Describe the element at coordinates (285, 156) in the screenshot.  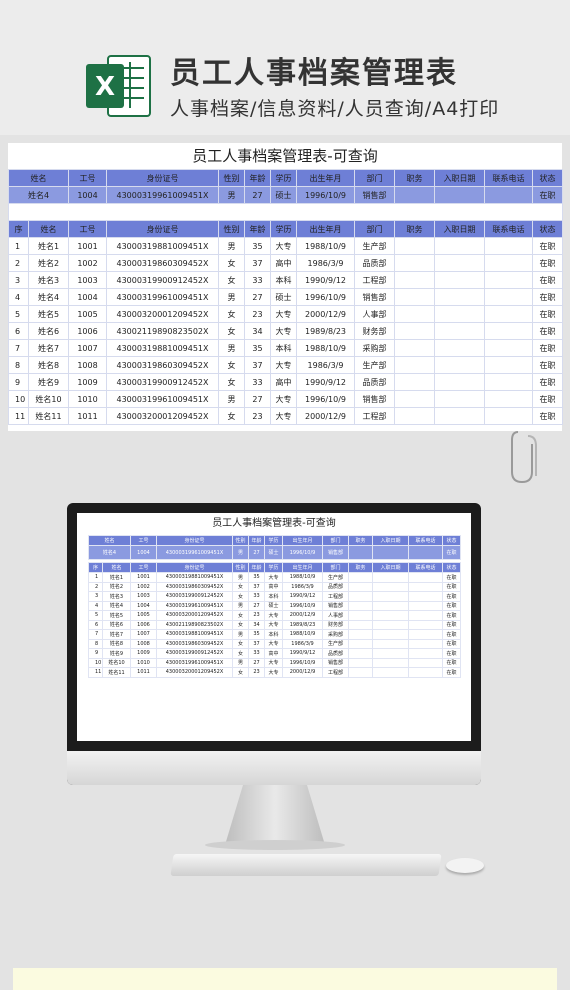
I see `sheet-title: 员工人事档案管理表-可查询` at that location.